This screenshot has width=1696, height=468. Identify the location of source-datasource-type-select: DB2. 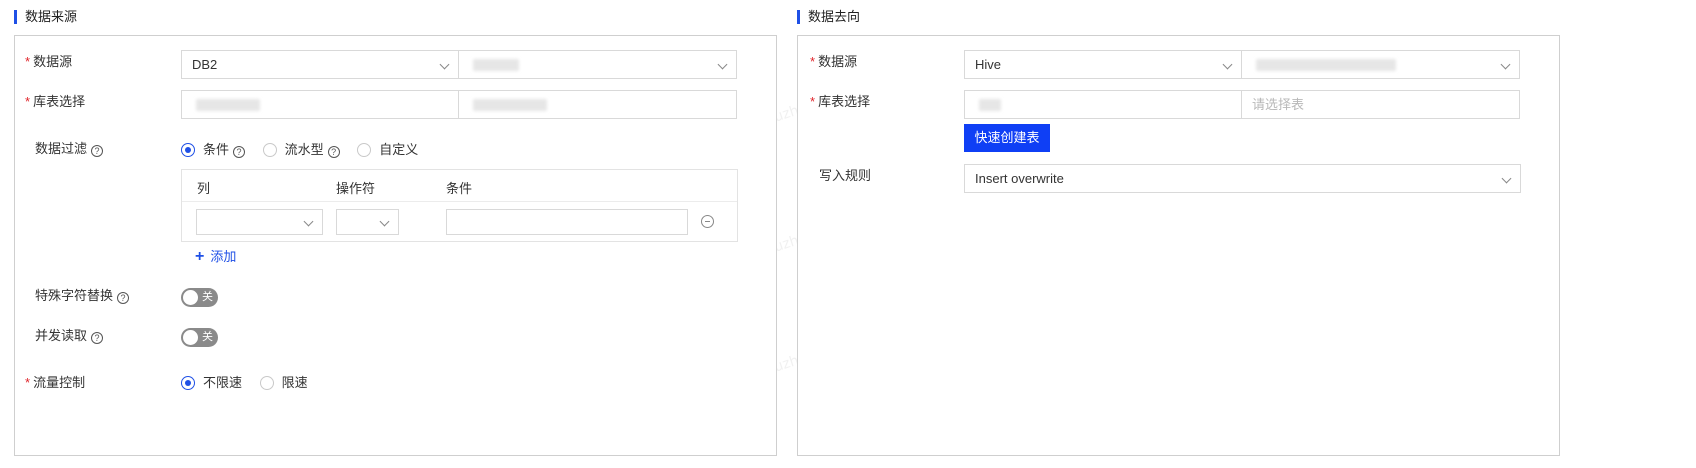
(320, 64).